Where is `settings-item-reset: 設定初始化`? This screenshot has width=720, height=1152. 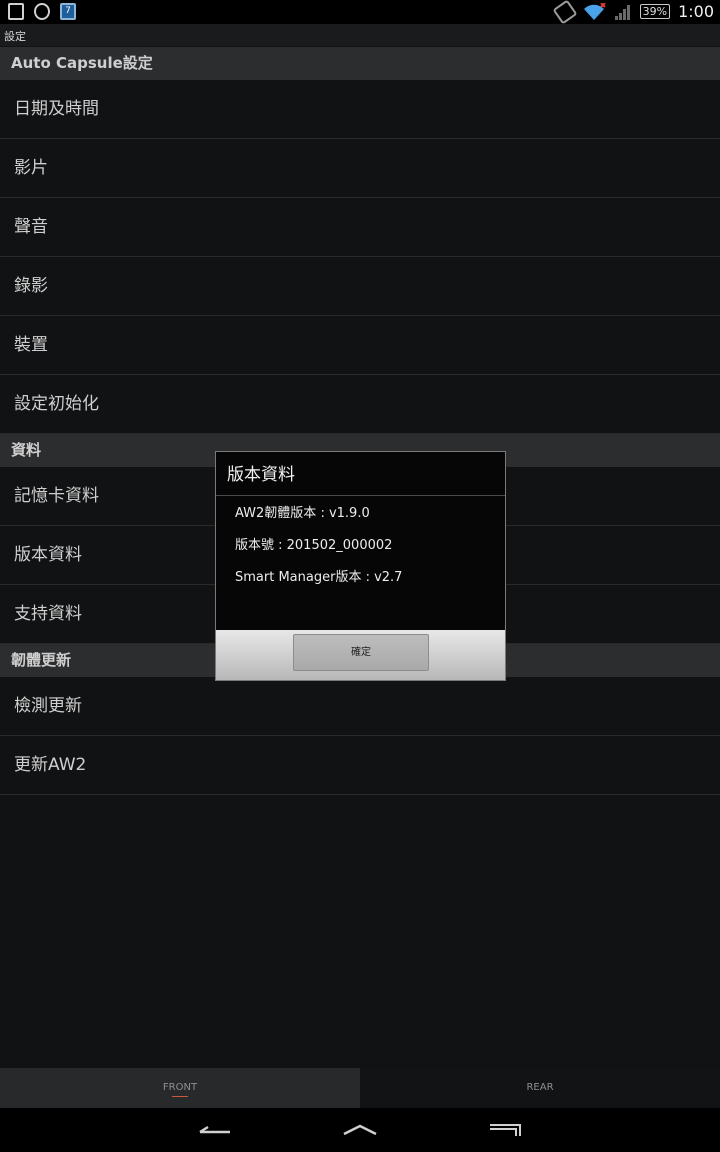 settings-item-reset: 設定初始化 is located at coordinates (360, 404).